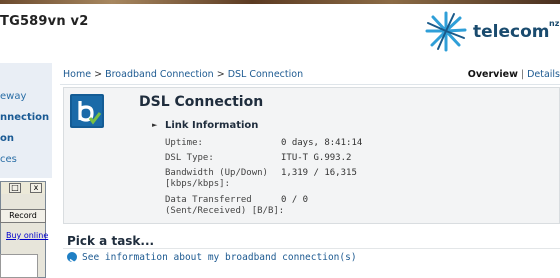 This screenshot has width=560, height=278. What do you see at coordinates (208, 200) in the screenshot?
I see `data-transferred-label: Data Transferred` at bounding box center [208, 200].